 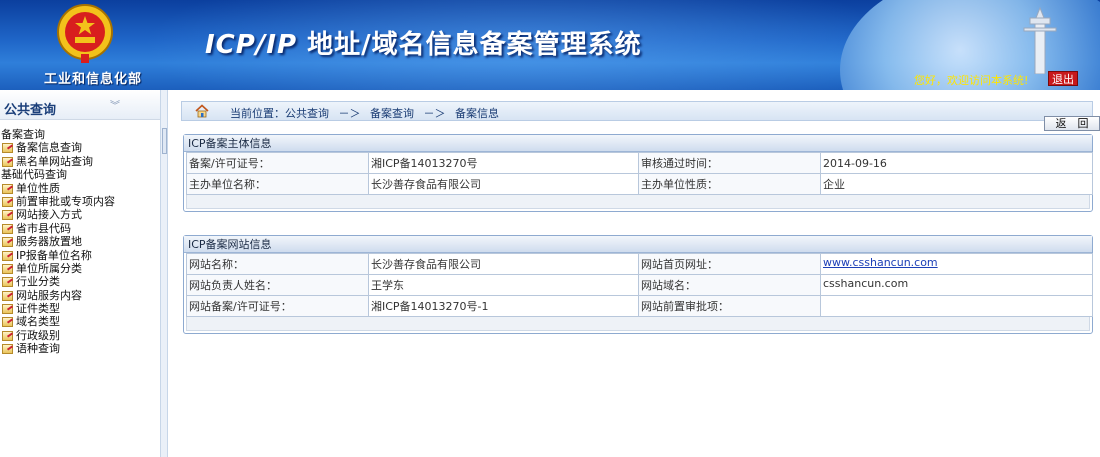 I want to click on site-license-value: 湘ICP备14013270号-1, so click(x=503, y=306).